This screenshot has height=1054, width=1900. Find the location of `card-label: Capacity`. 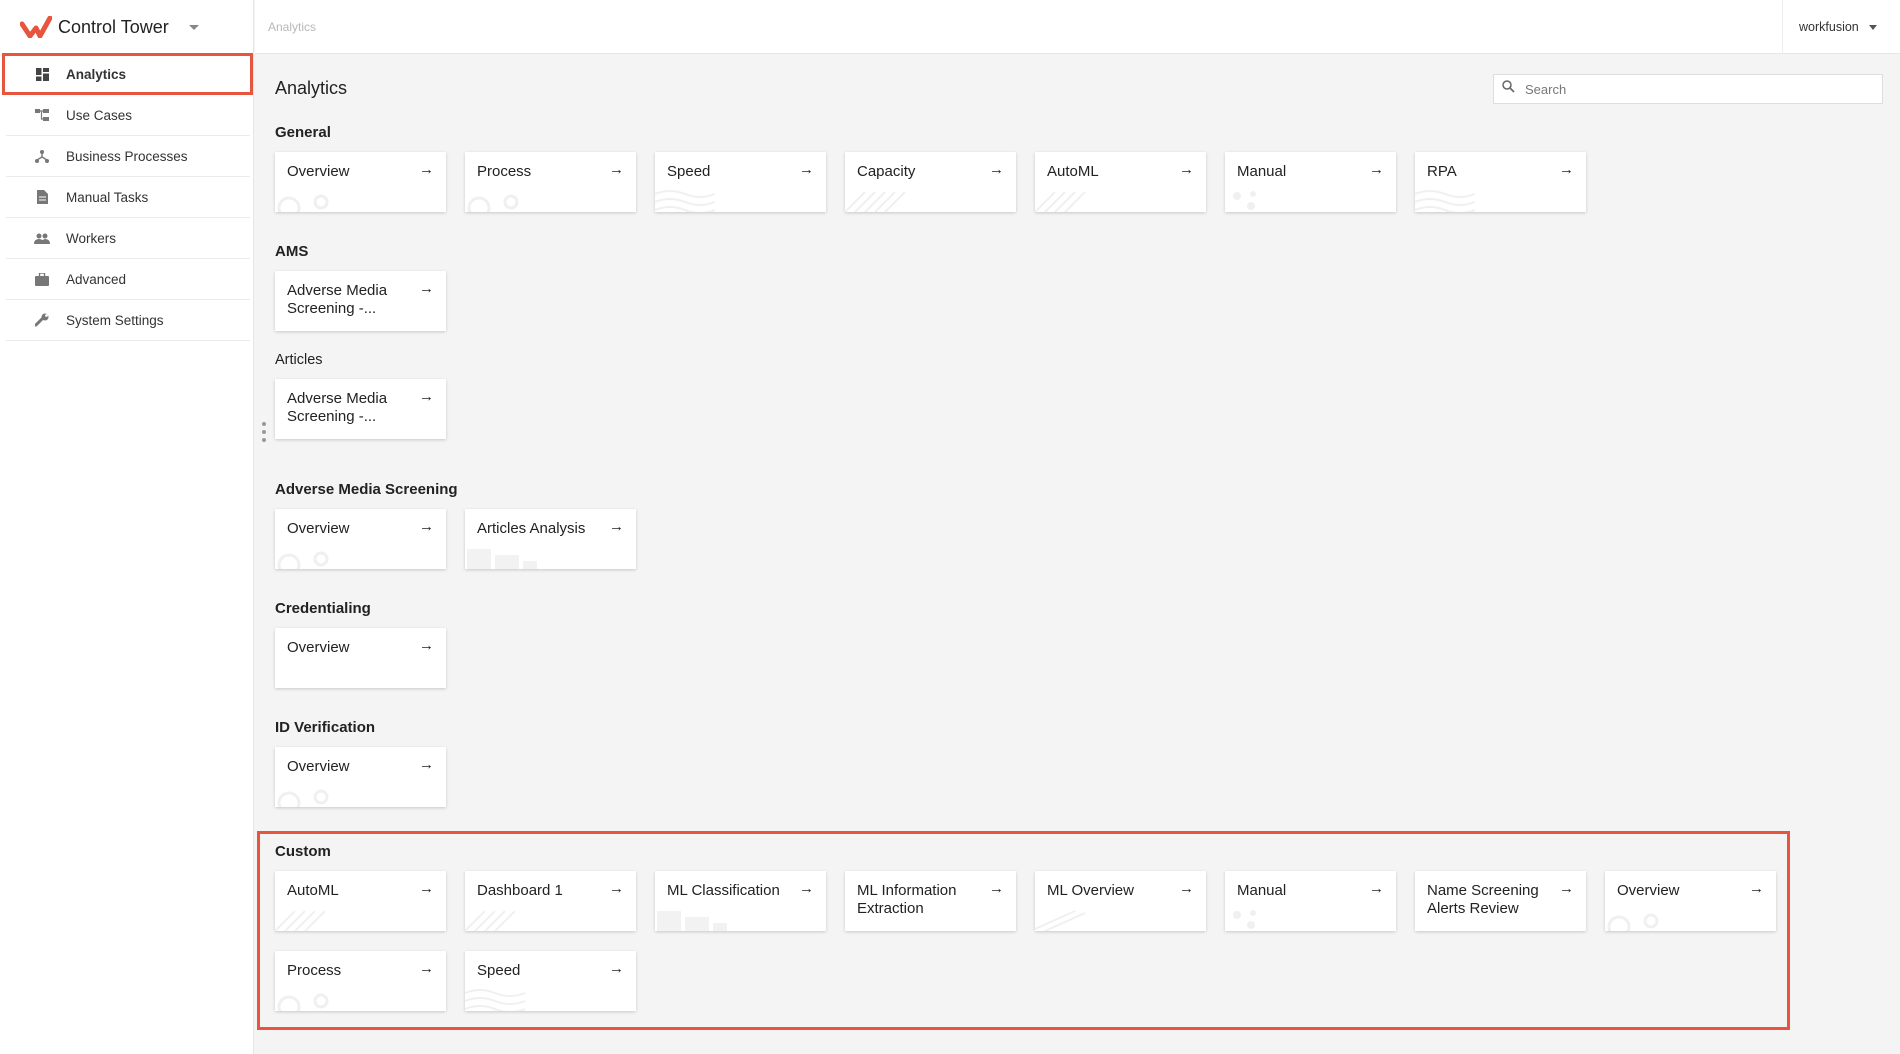

card-label: Capacity is located at coordinates (886, 171).